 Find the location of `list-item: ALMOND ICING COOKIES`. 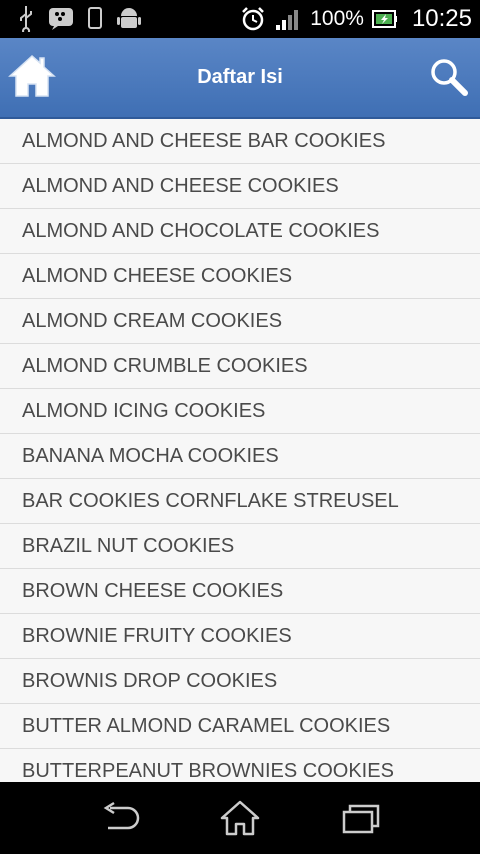

list-item: ALMOND ICING COOKIES is located at coordinates (240, 411).